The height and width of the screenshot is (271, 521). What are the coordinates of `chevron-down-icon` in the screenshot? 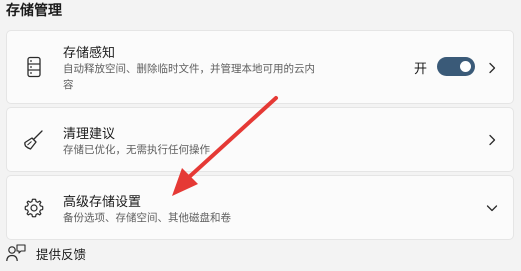 It's located at (492, 208).